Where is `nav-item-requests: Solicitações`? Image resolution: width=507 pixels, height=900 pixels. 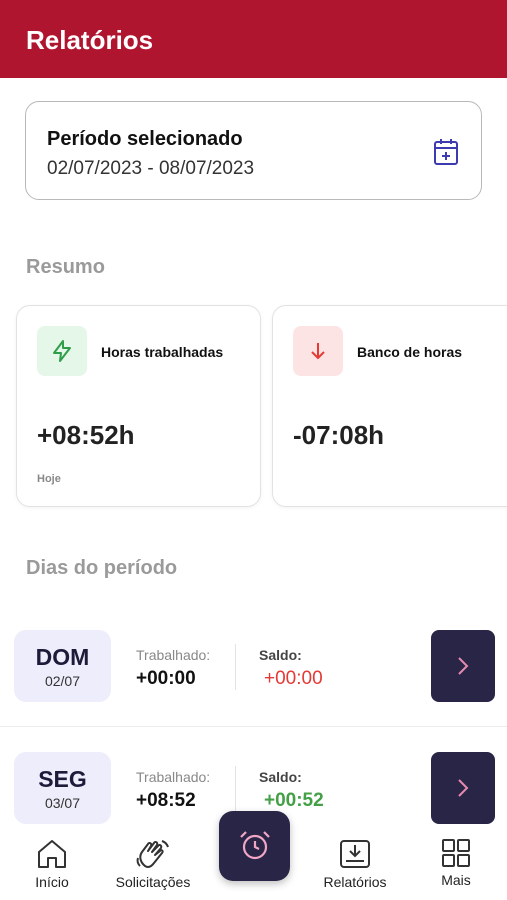
nav-item-requests: Solicitações is located at coordinates (153, 858).